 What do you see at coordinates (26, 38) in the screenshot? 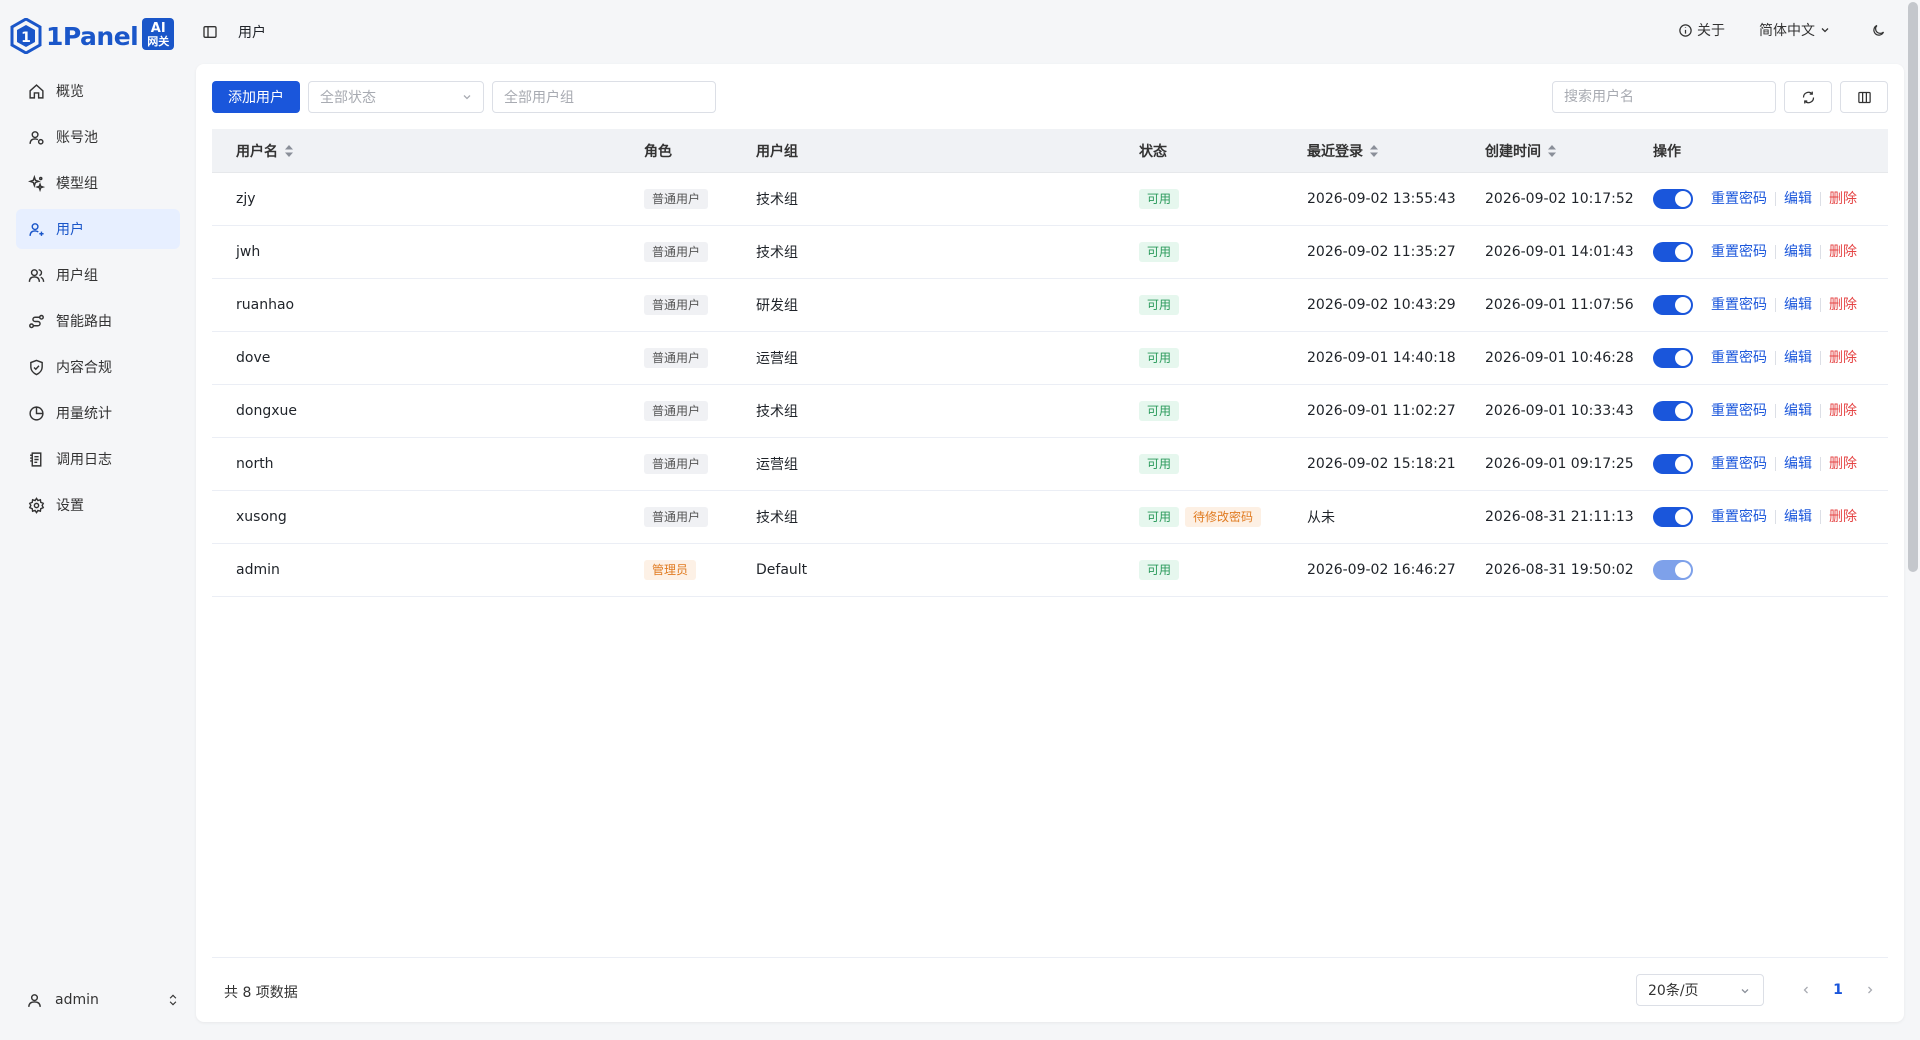
I see `svg-text: 1` at bounding box center [26, 38].